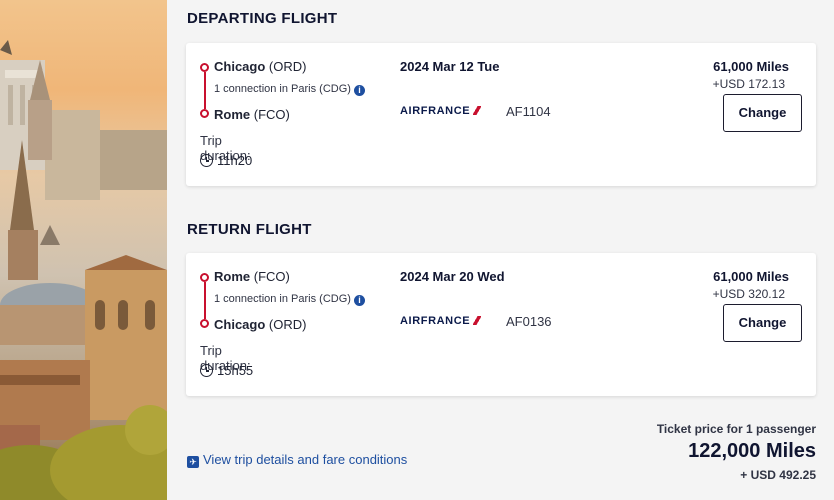 The width and height of the screenshot is (834, 500). What do you see at coordinates (193, 462) in the screenshot?
I see `plane-icon: ✈` at bounding box center [193, 462].